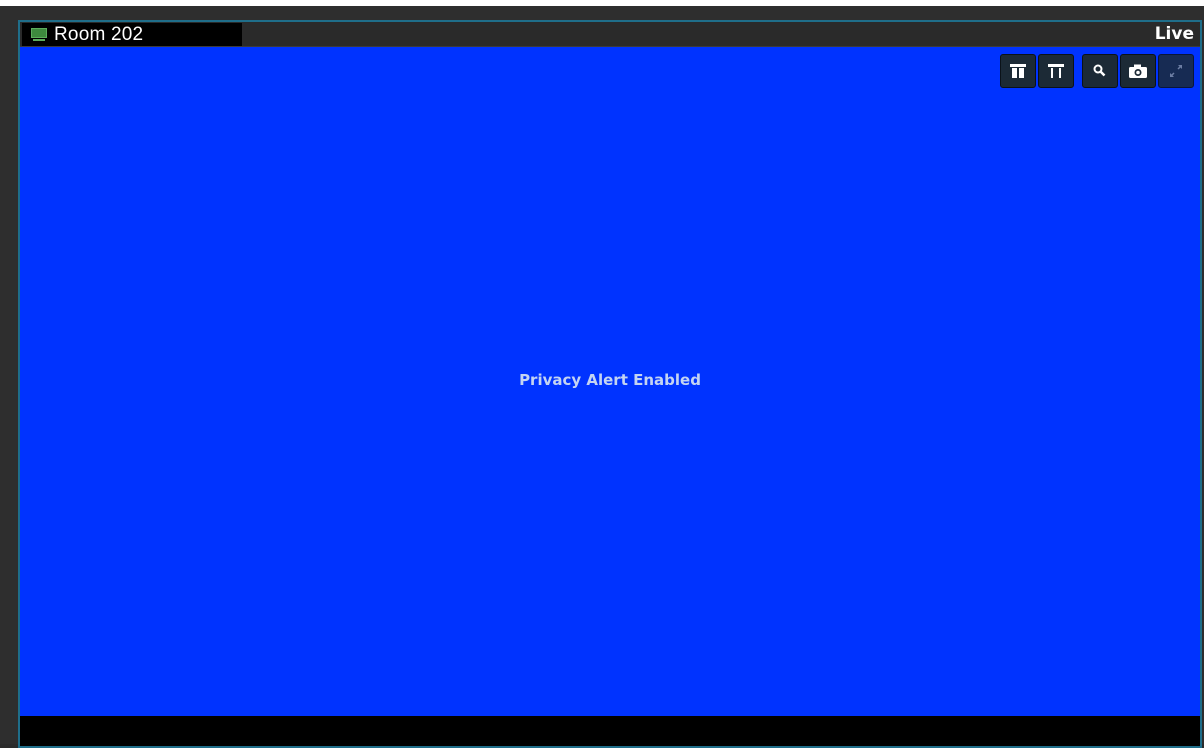  Describe the element at coordinates (1174, 34) in the screenshot. I see `live-status-label: Live` at that location.